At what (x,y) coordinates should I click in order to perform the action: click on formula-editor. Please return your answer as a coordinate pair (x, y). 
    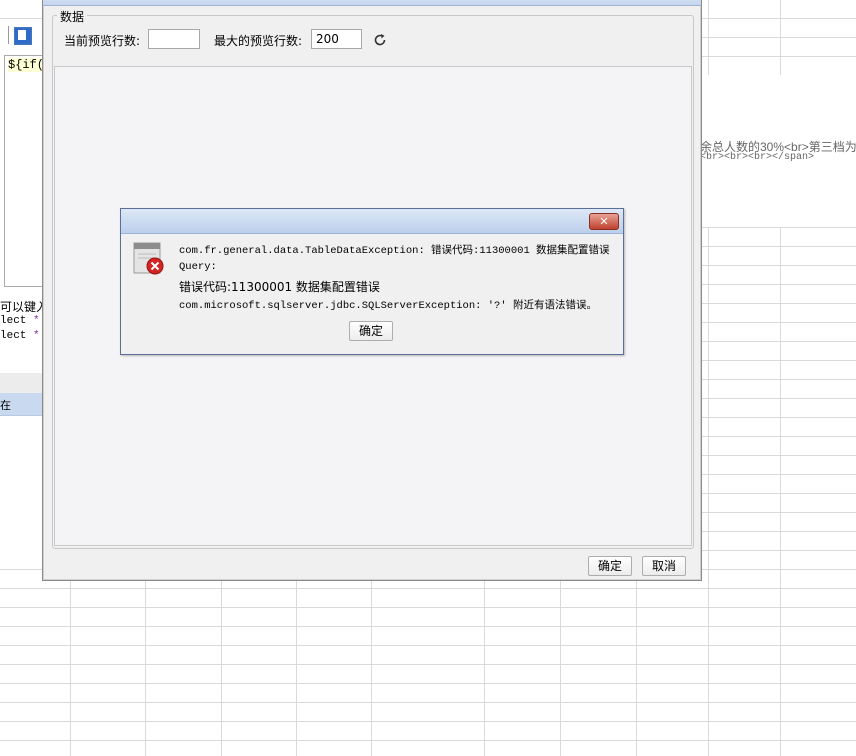
    Looking at the image, I should click on (25, 171).